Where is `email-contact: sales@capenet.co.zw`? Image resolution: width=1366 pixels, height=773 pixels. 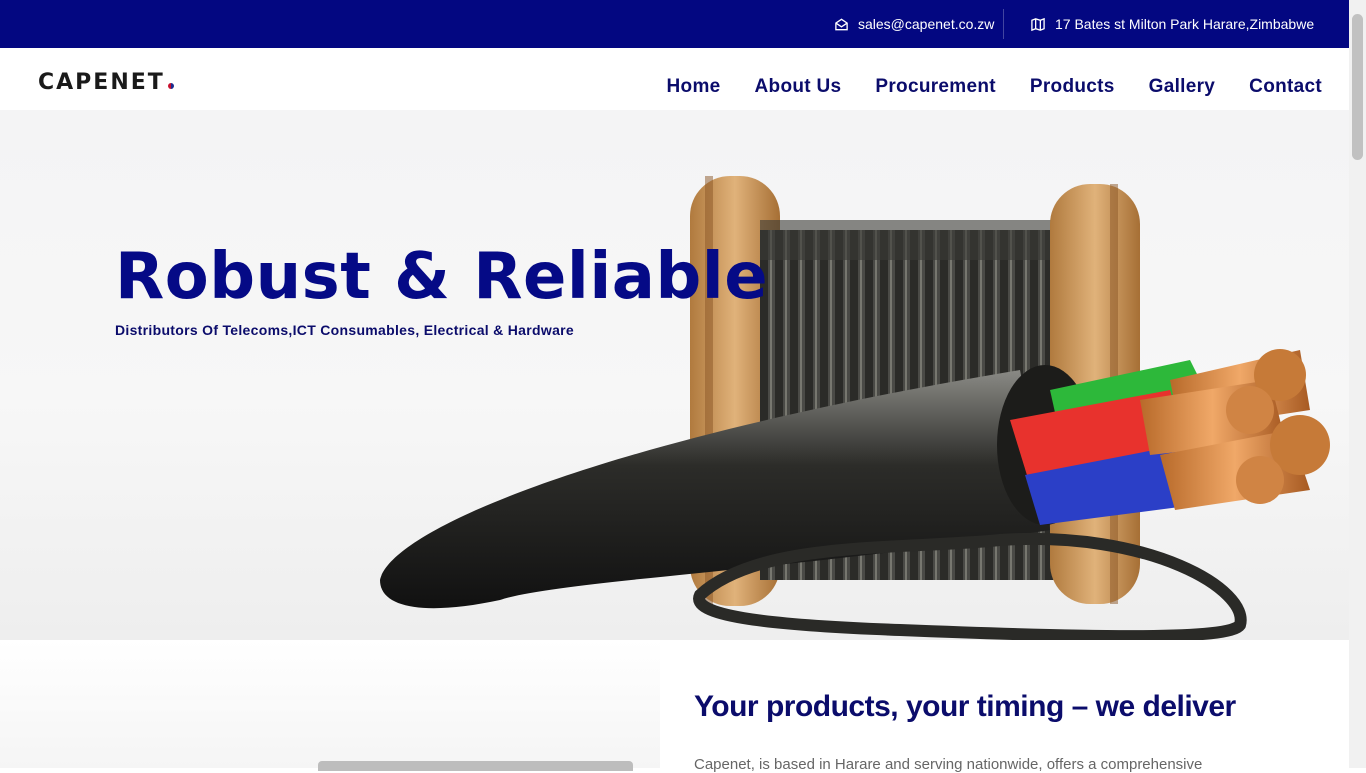 email-contact: sales@capenet.co.zw is located at coordinates (914, 24).